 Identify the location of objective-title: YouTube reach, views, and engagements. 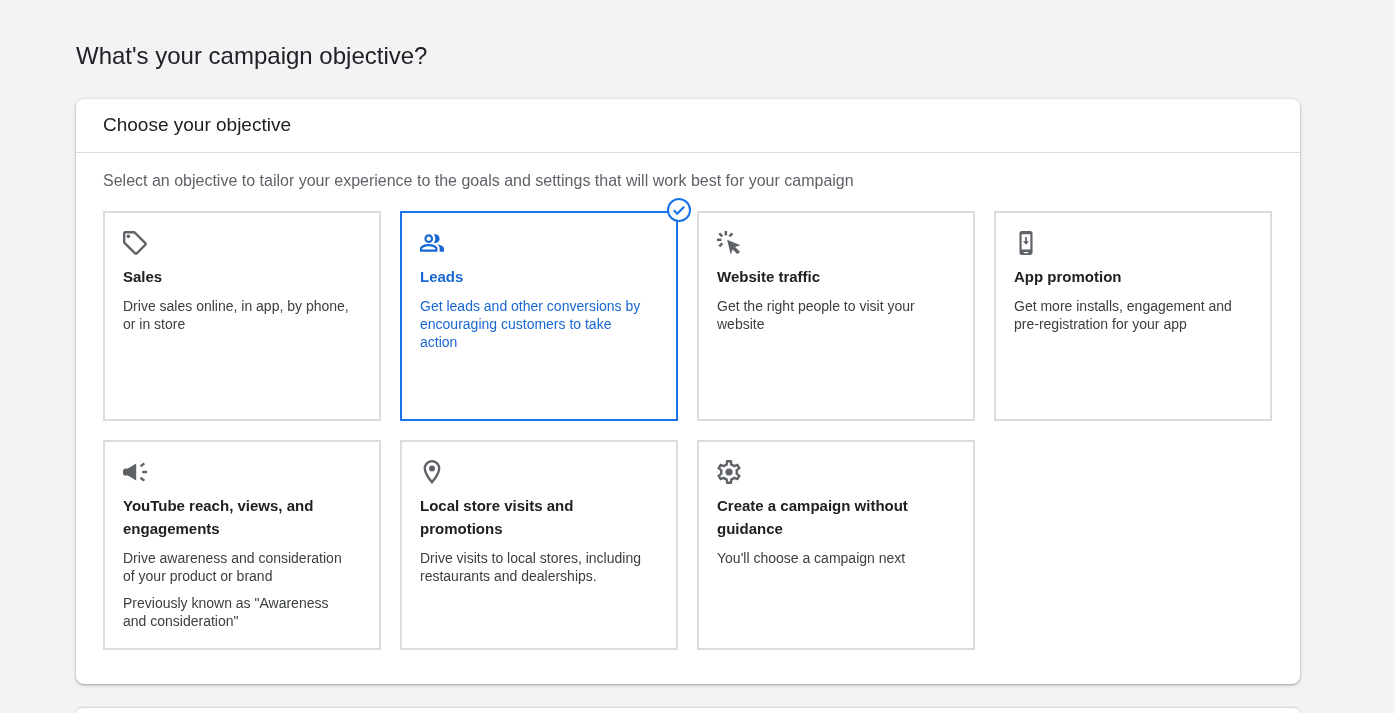
(219, 517).